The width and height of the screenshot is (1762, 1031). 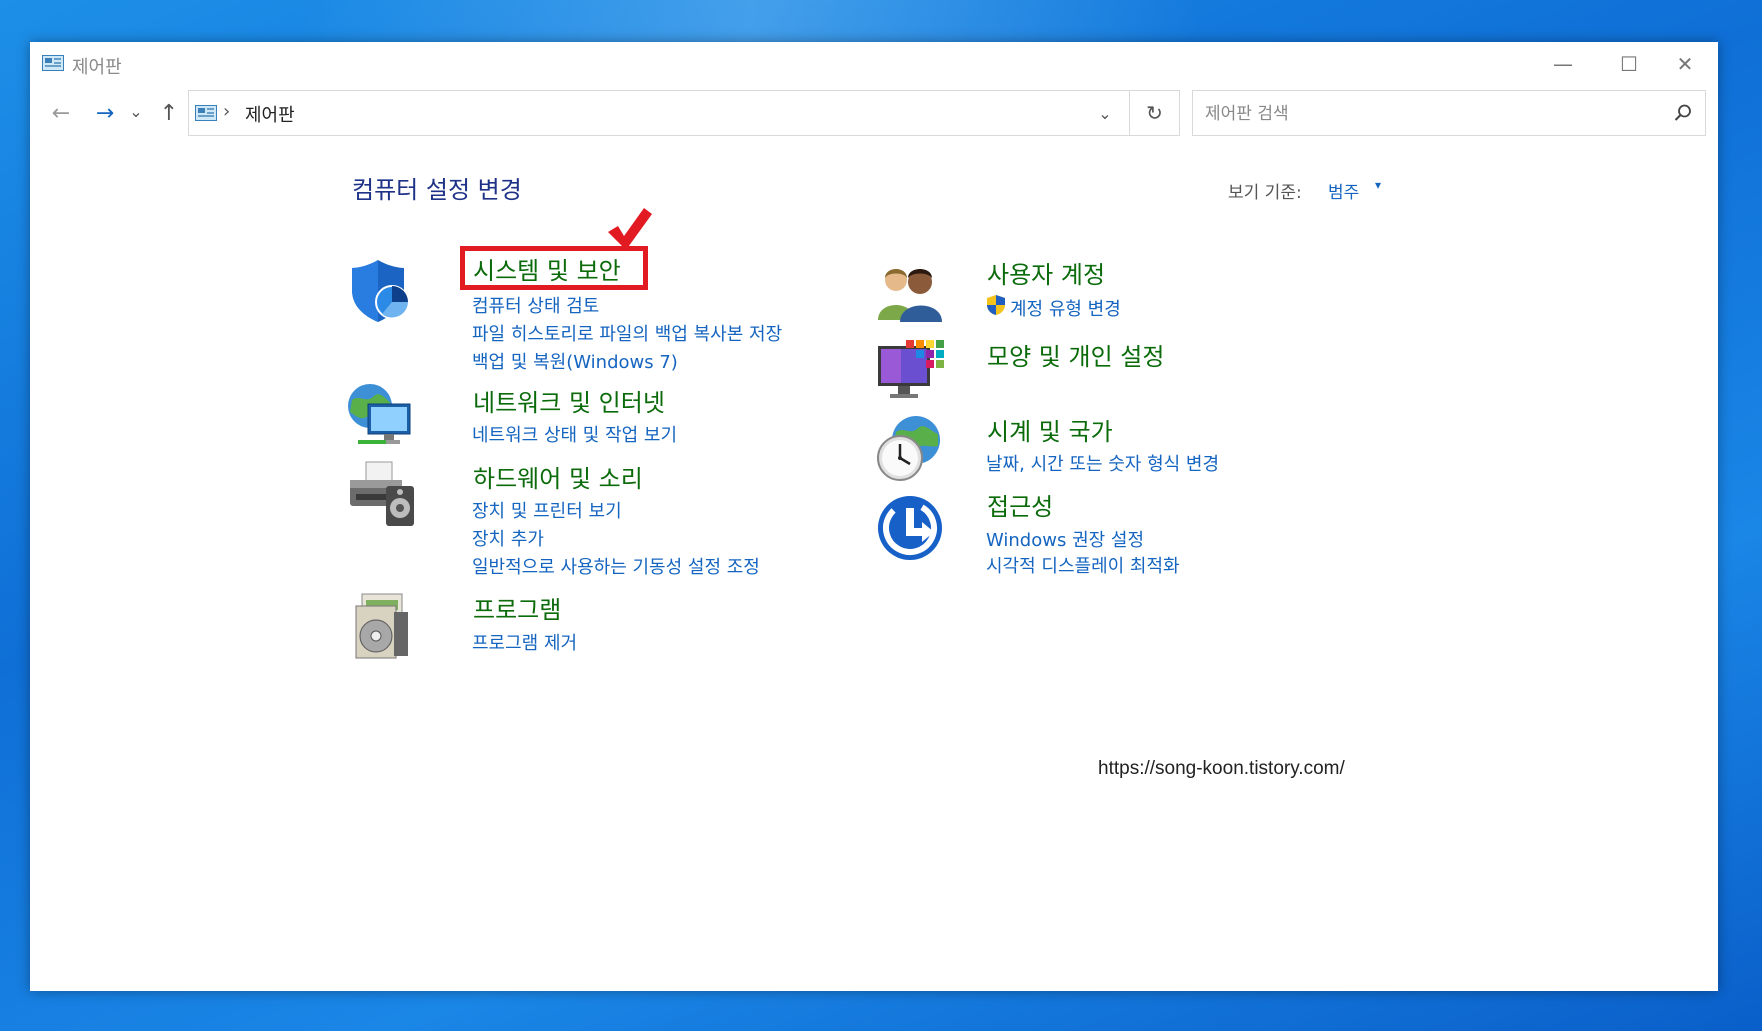 I want to click on clock-globe-icon, so click(x=910, y=448).